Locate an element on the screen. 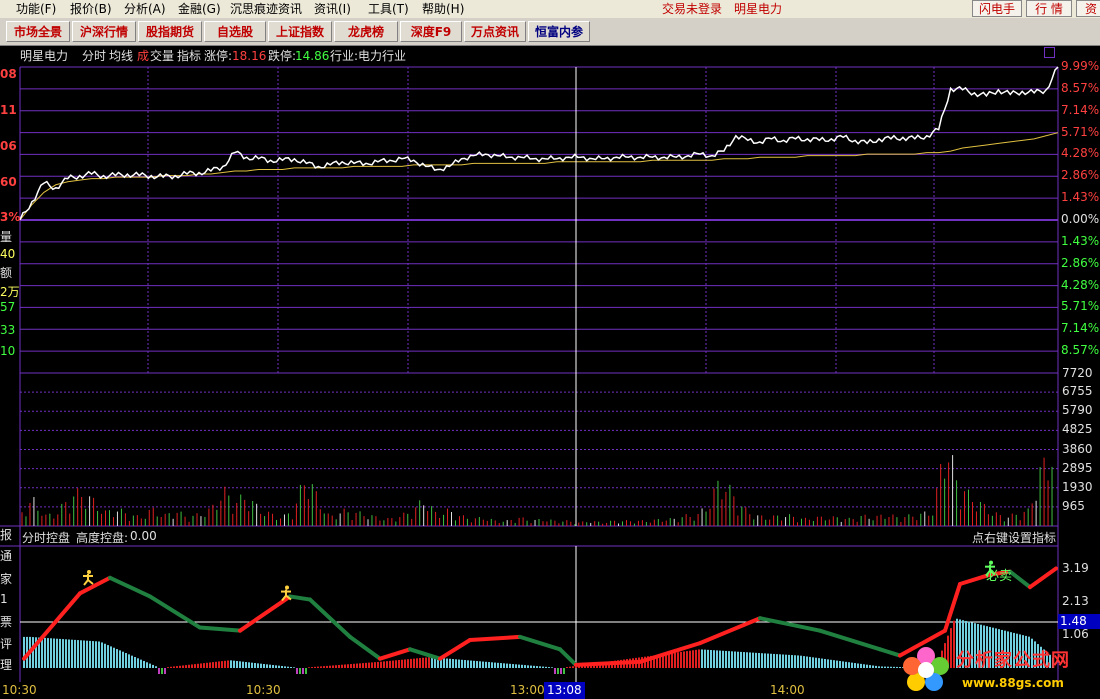 The width and height of the screenshot is (1100, 699). sell-signal-text: 必卖 is located at coordinates (999, 576).